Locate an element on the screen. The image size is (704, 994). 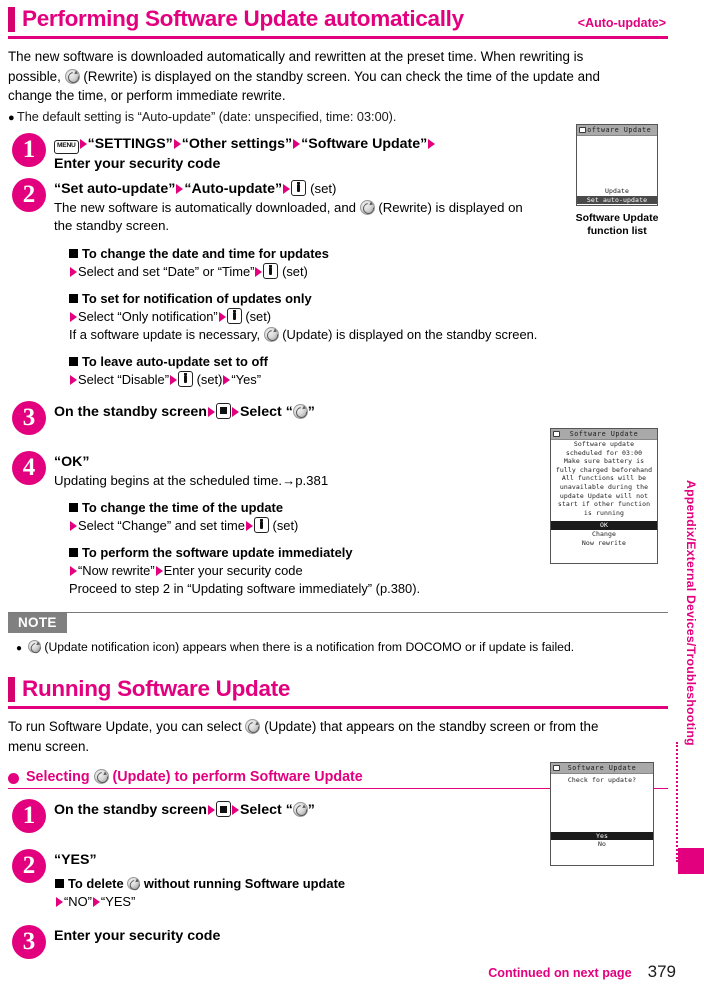
step-4-sub-ref: →p.381 is located at coordinates (305, 480).